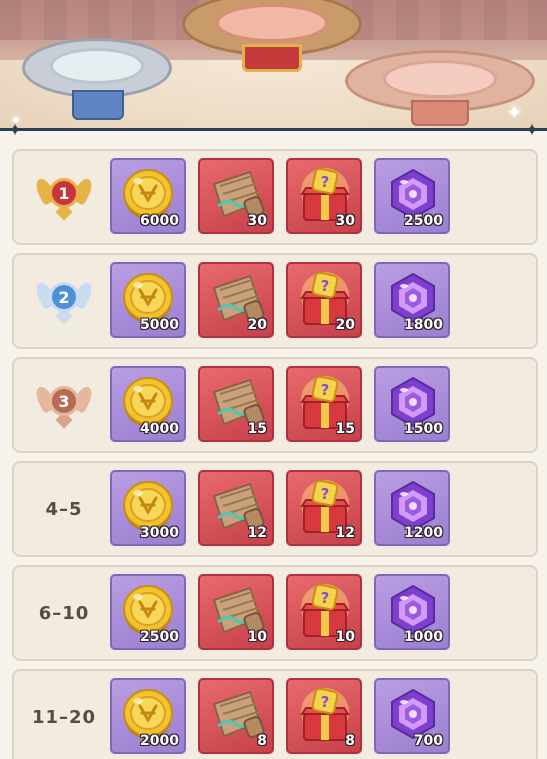  I want to click on rank-cell: 3, so click(64, 405).